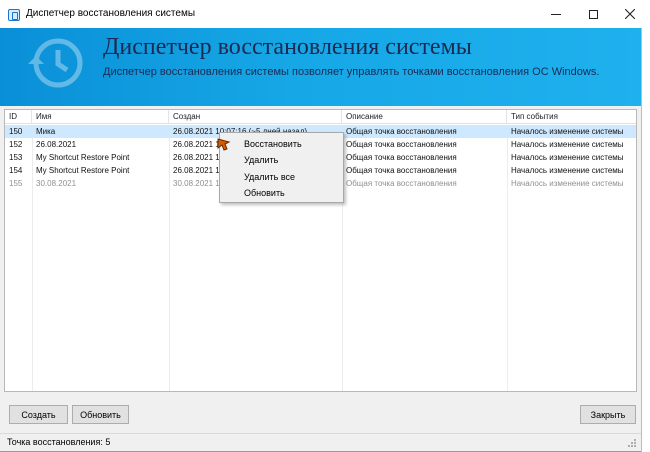 The height and width of the screenshot is (452, 650). Describe the element at coordinates (325, 14) in the screenshot. I see `title-bar: Диспетчер восстановления системы` at that location.